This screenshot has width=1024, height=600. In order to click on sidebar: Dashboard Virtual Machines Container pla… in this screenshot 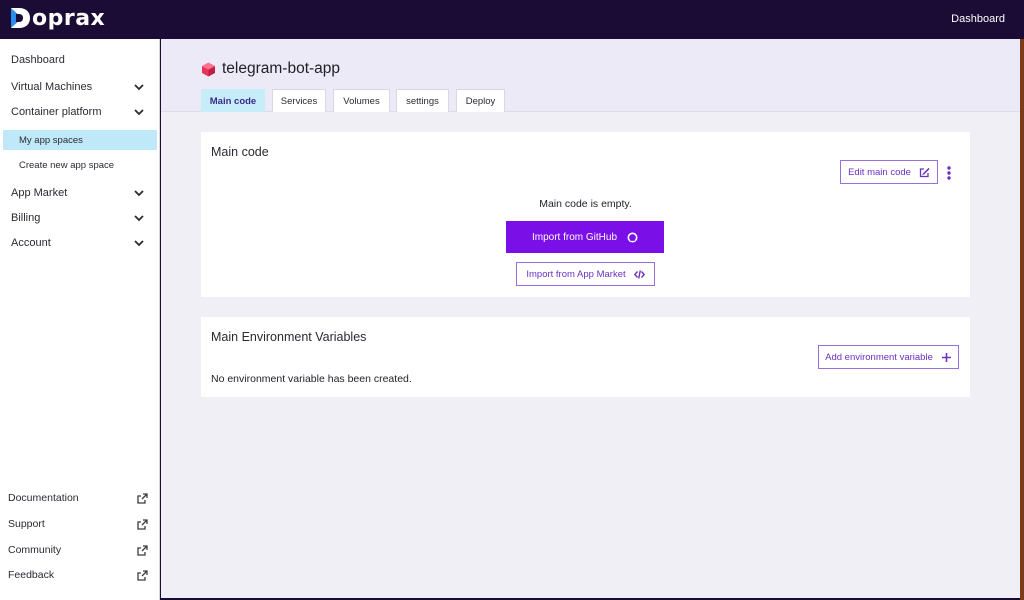, I will do `click(80, 319)`.